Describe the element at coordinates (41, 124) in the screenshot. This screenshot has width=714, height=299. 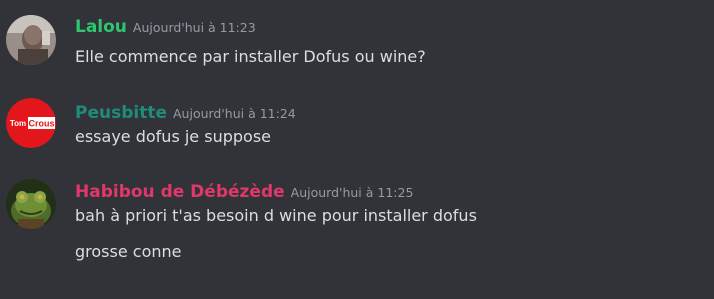
I see `svg-text: Crous` at that location.